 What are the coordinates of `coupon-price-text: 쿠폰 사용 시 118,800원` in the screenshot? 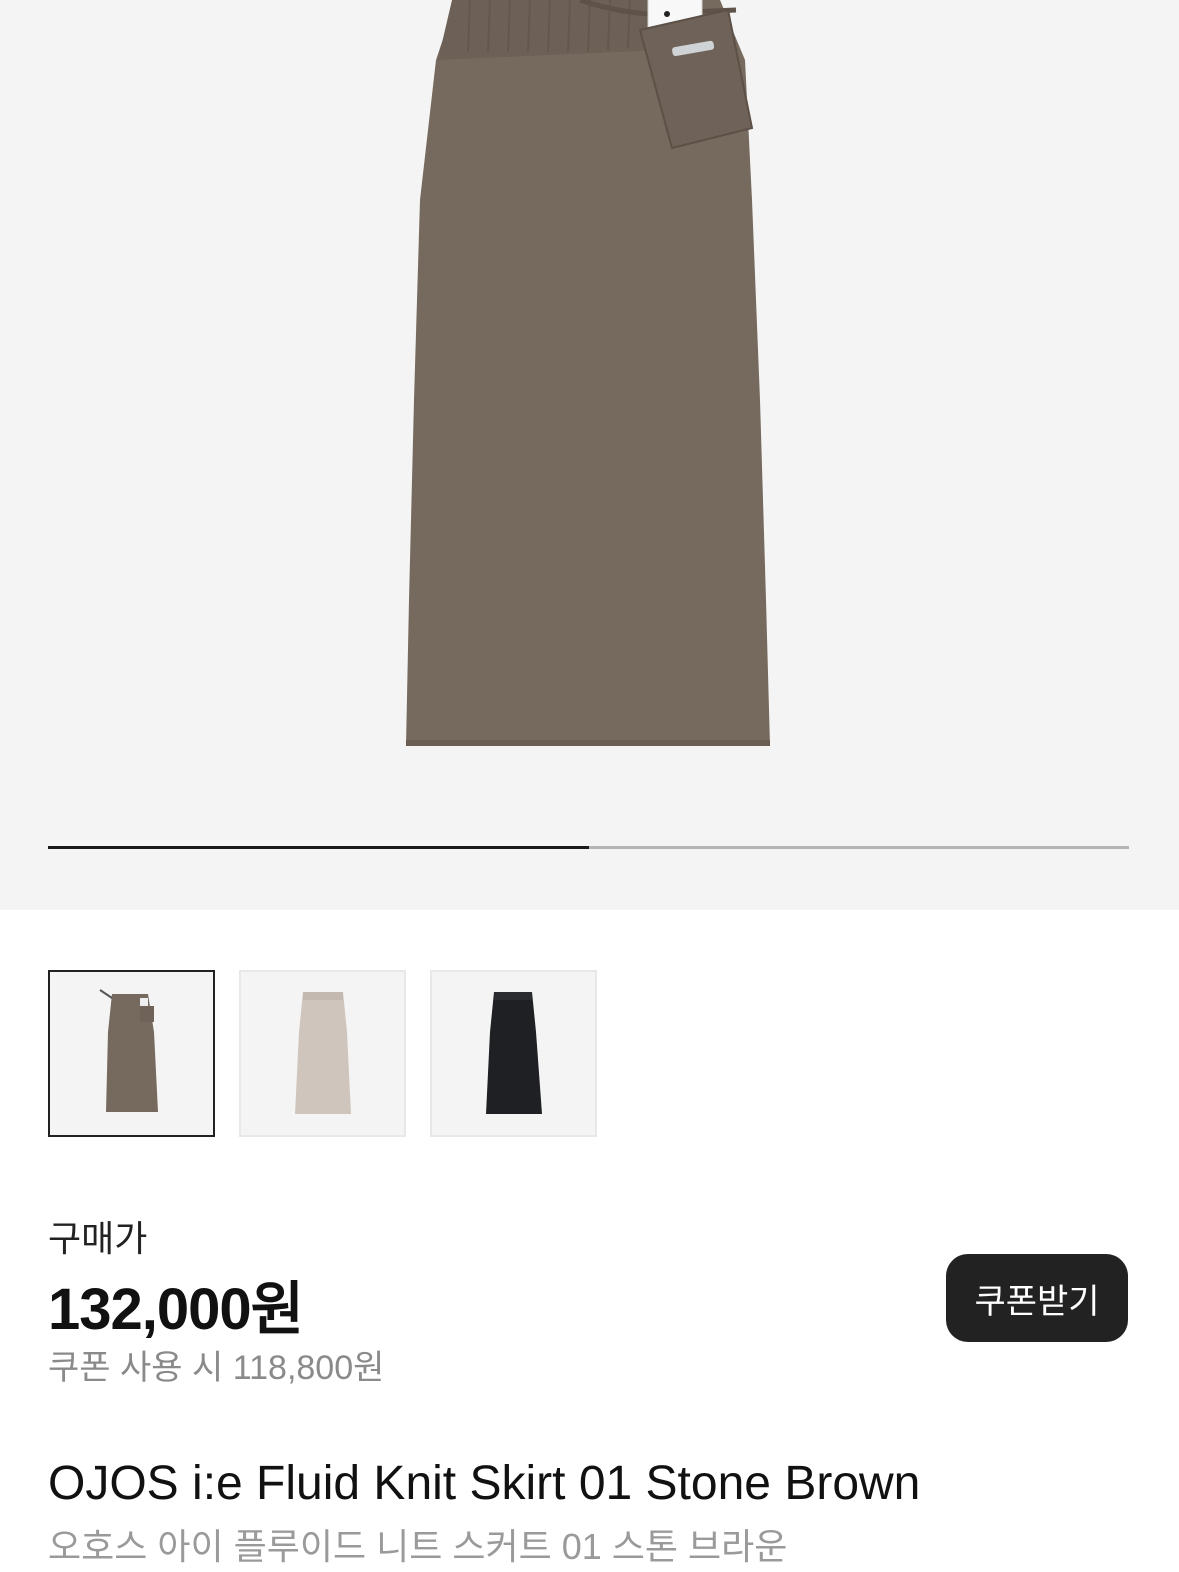 It's located at (216, 1368).